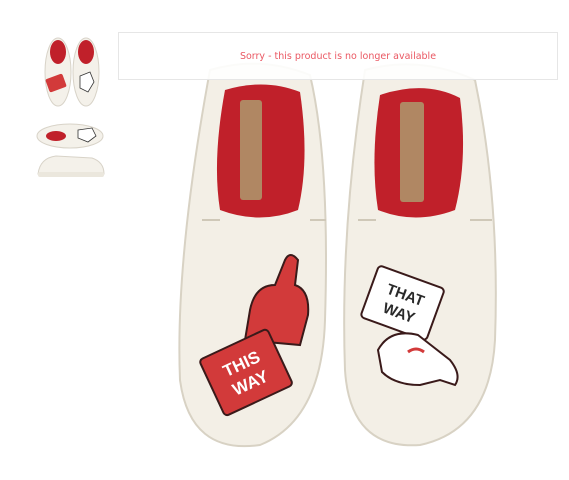 Image resolution: width=569 pixels, height=480 pixels. I want to click on thumb-shoe-side, so click(71, 166).